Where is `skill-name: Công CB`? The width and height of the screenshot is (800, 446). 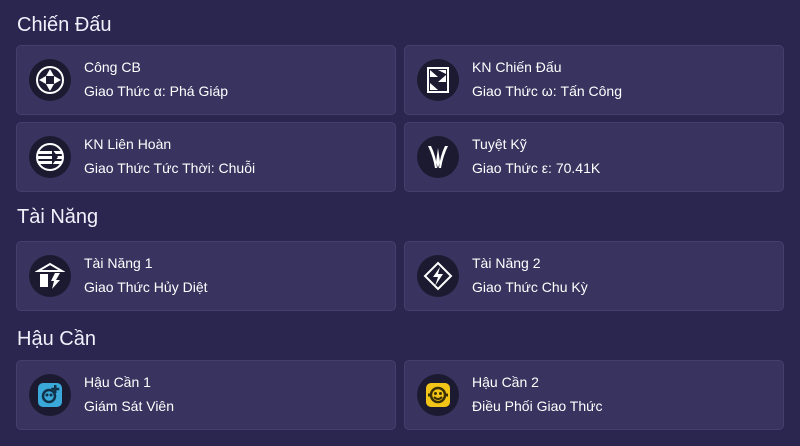 skill-name: Công CB is located at coordinates (112, 67).